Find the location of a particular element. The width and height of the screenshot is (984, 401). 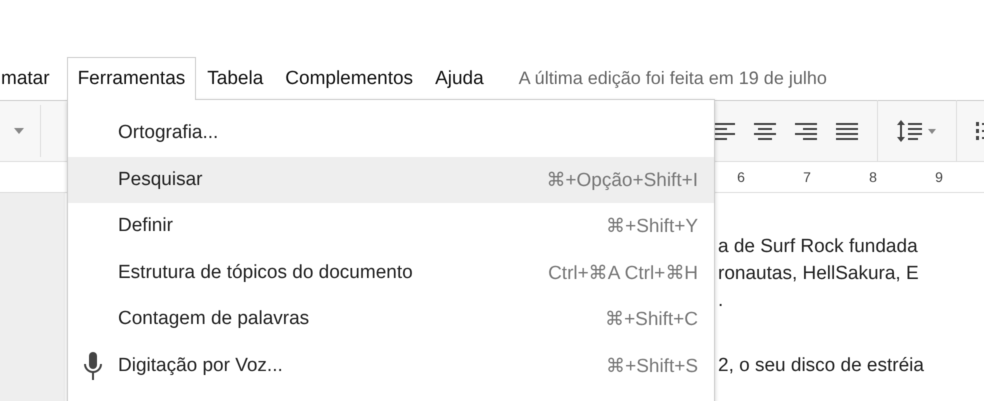

last-edit-text: A última edição foi feita em 19 de julho is located at coordinates (672, 78).